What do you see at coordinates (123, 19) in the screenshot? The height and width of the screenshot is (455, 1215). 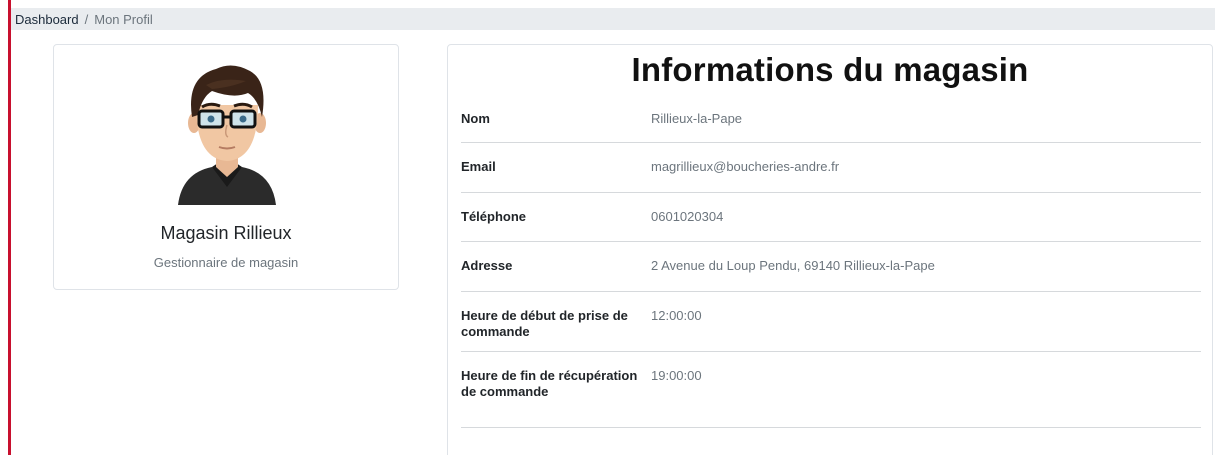 I see `breadcrumb-current: Mon Profil` at bounding box center [123, 19].